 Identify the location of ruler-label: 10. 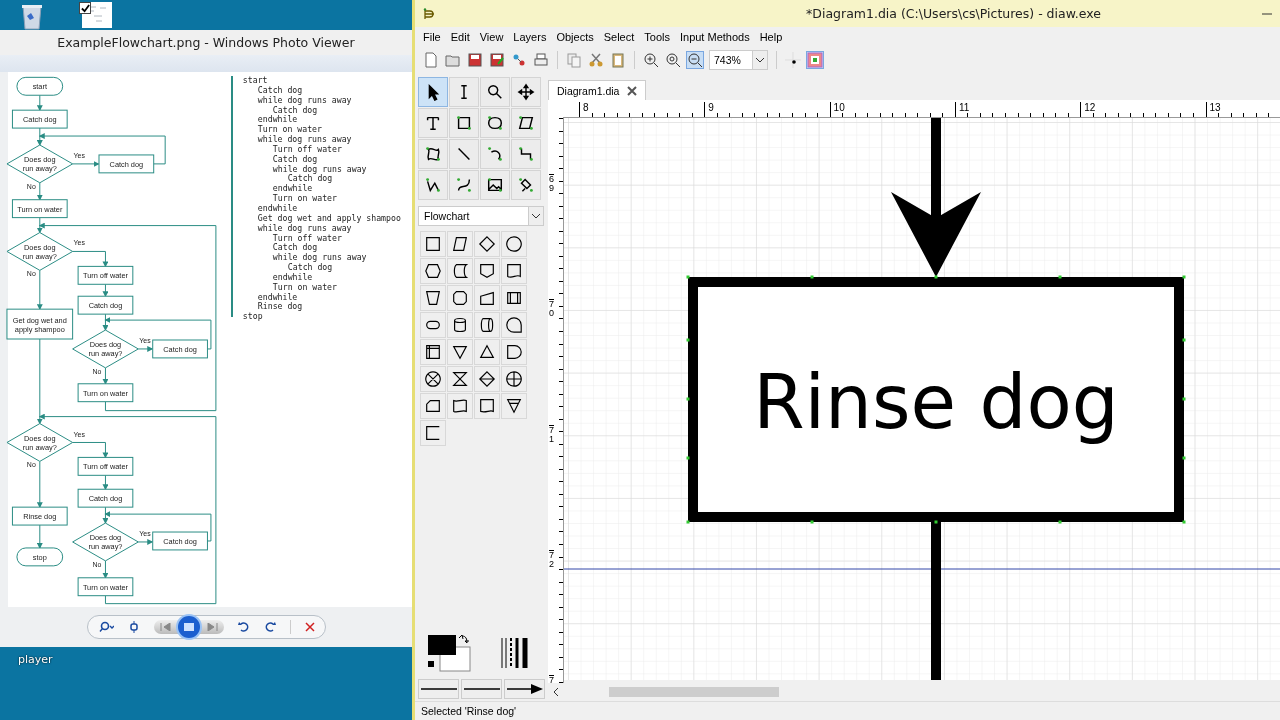
(837, 108).